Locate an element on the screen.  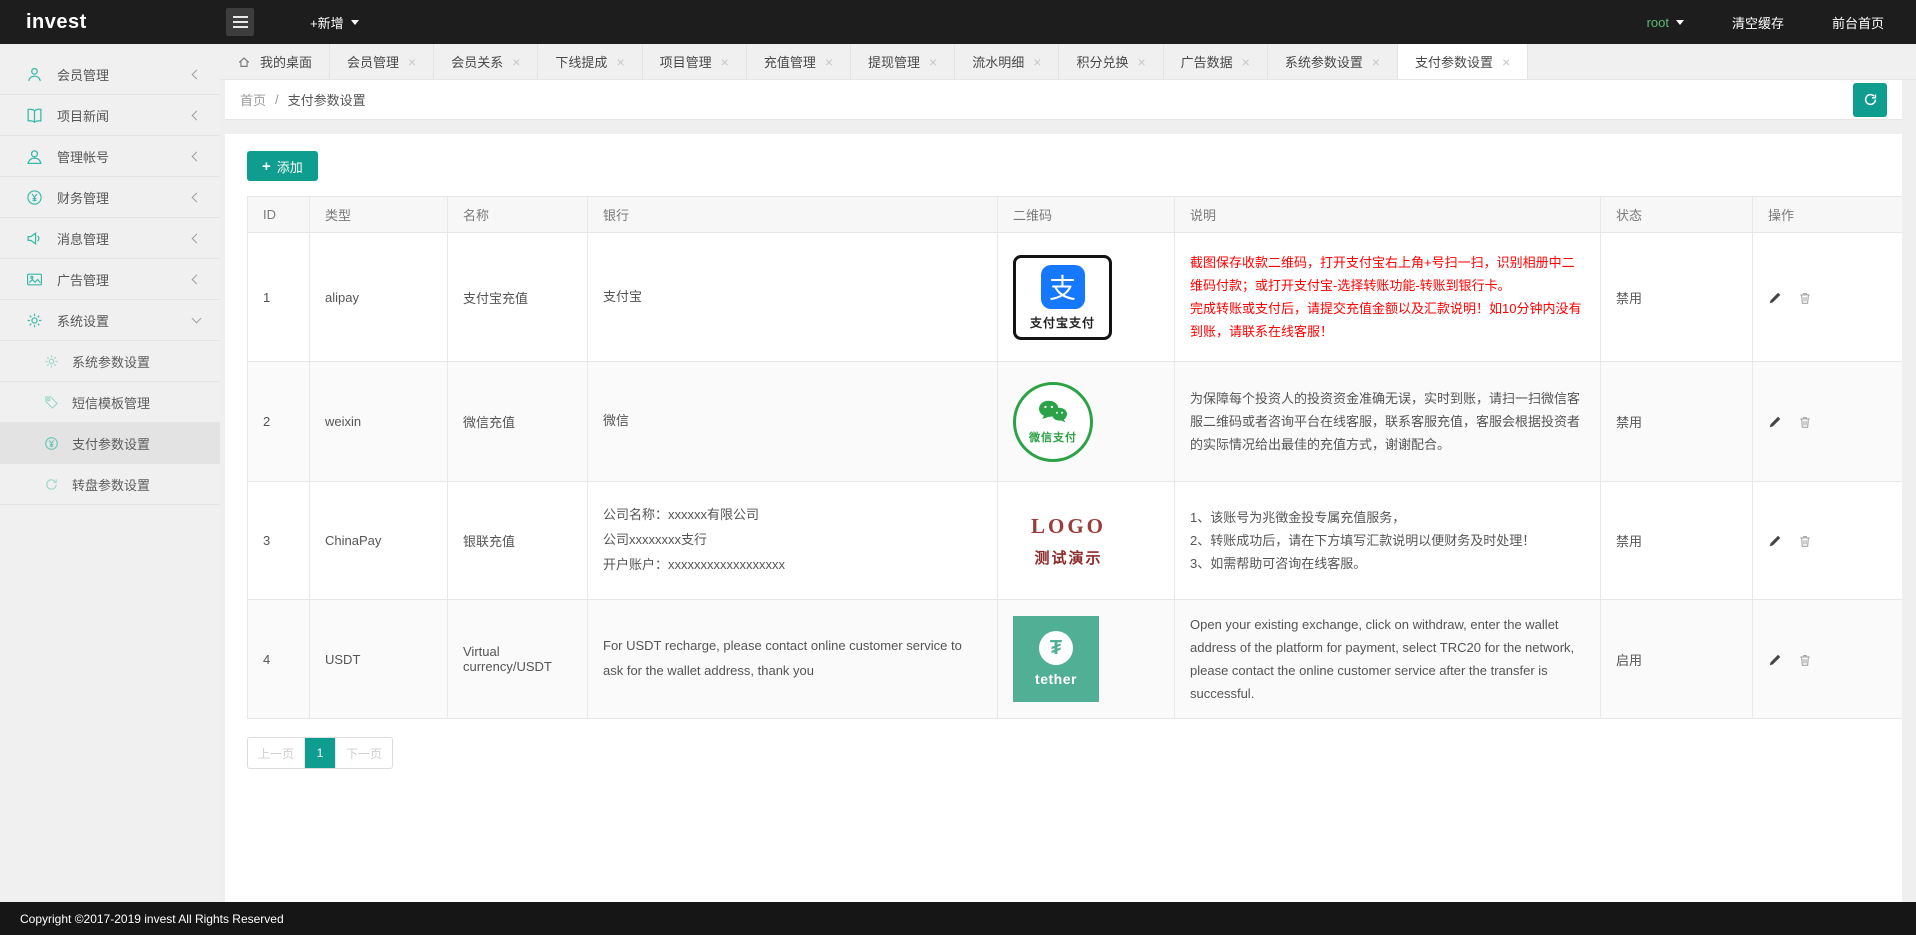
col-header-description: 说明 is located at coordinates (1387, 214).